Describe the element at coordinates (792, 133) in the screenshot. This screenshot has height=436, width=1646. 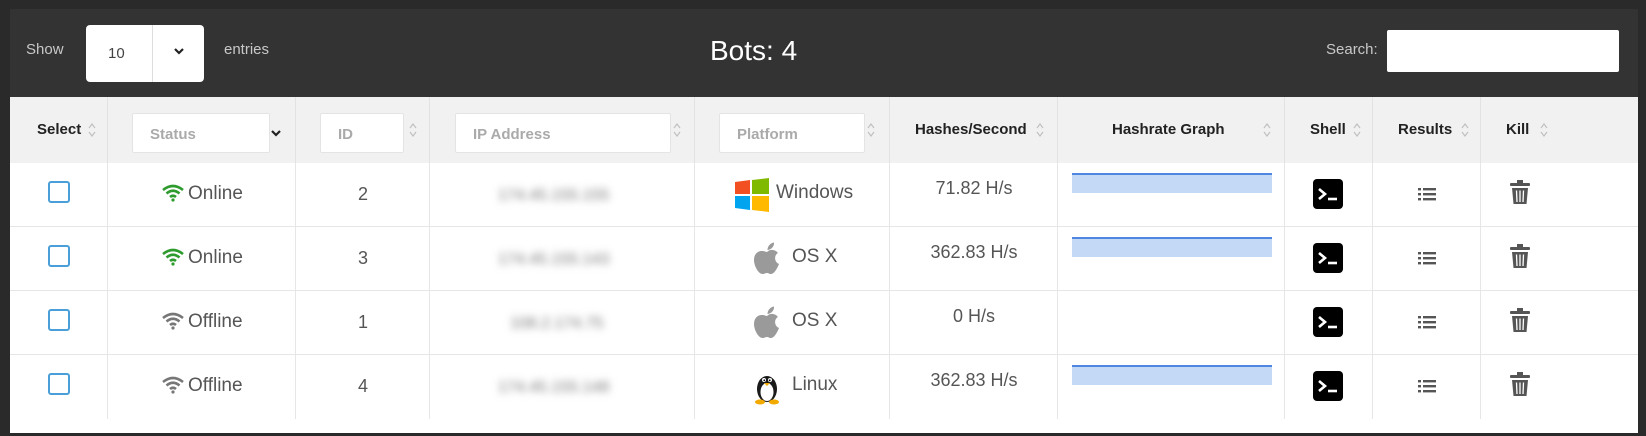
I see `platform-filter-input: Platform` at that location.